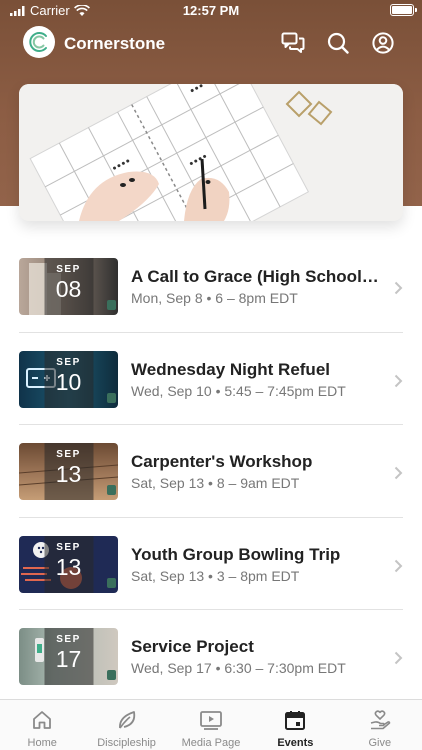 The image size is (422, 750). I want to click on event-title: Youth Group Bowling Trip, so click(236, 554).